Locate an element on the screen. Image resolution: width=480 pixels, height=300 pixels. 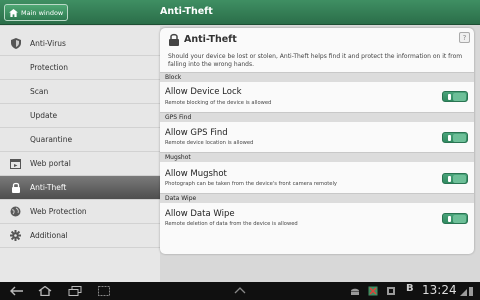
gear-icon is located at coordinates (15, 235).